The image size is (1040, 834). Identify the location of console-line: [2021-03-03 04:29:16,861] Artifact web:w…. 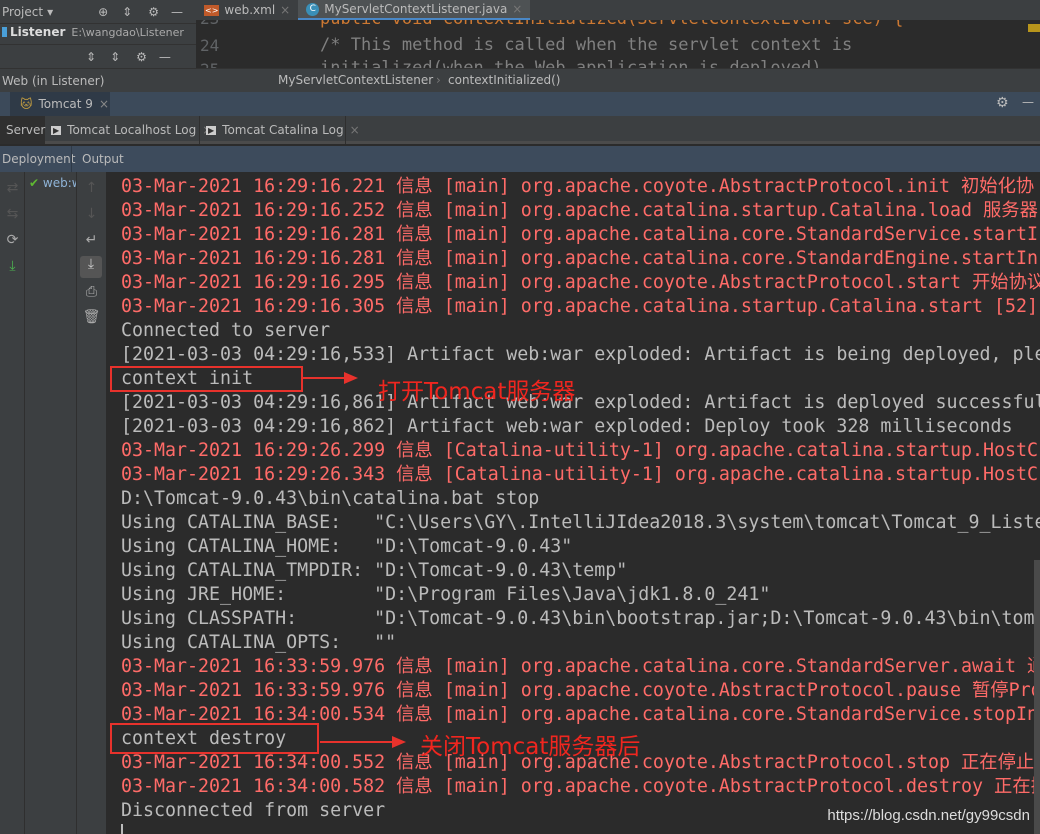
(580, 402).